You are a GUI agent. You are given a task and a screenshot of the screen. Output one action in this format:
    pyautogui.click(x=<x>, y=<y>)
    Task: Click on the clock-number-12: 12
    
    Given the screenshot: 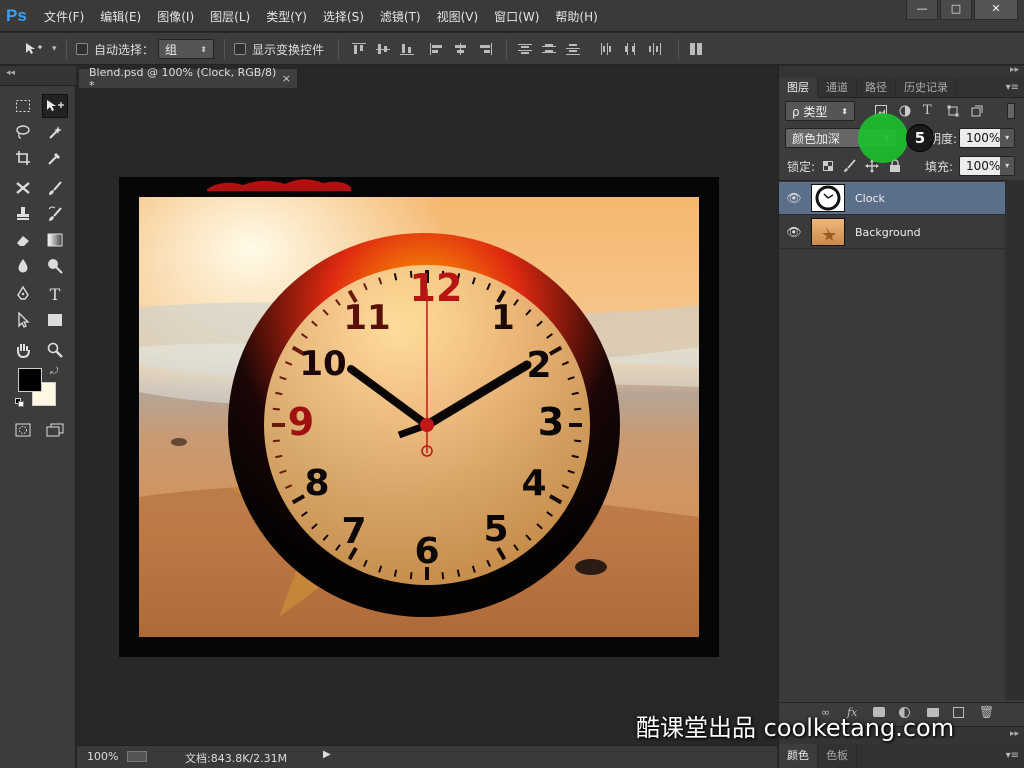 What is the action you would take?
    pyautogui.click(x=436, y=288)
    